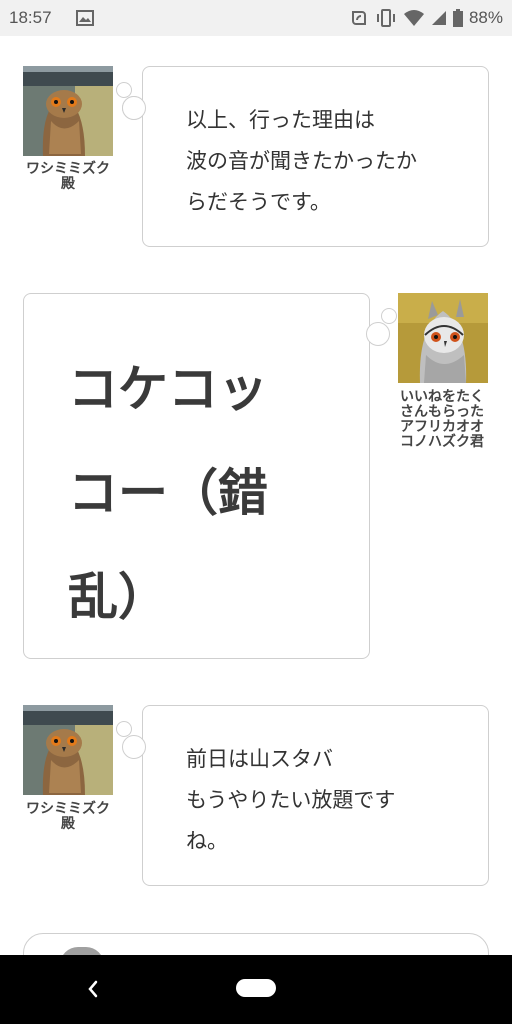  I want to click on battery-percent: 88%, so click(485, 17).